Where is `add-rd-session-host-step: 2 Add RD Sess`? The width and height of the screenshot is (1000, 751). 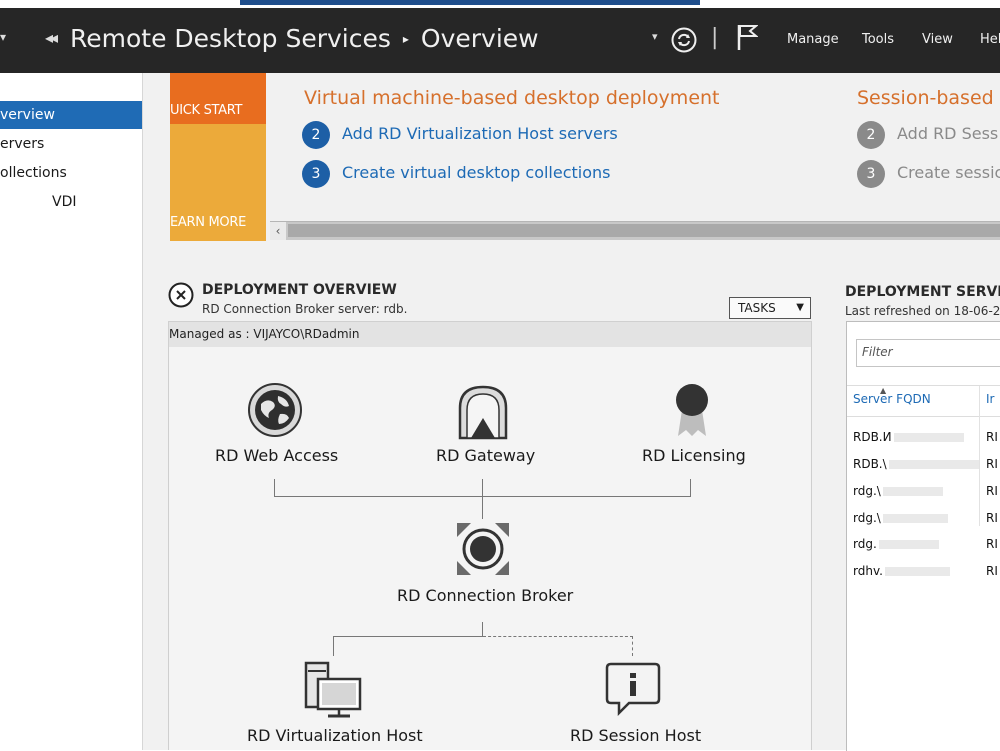
add-rd-session-host-step: 2 Add RD Sess is located at coordinates (928, 135).